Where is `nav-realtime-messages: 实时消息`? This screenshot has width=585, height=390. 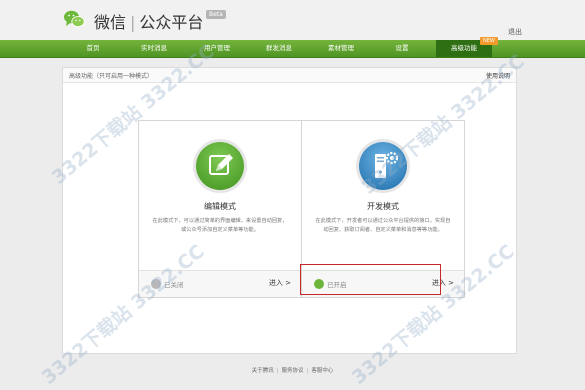
nav-realtime-messages: 实时消息 is located at coordinates (154, 48).